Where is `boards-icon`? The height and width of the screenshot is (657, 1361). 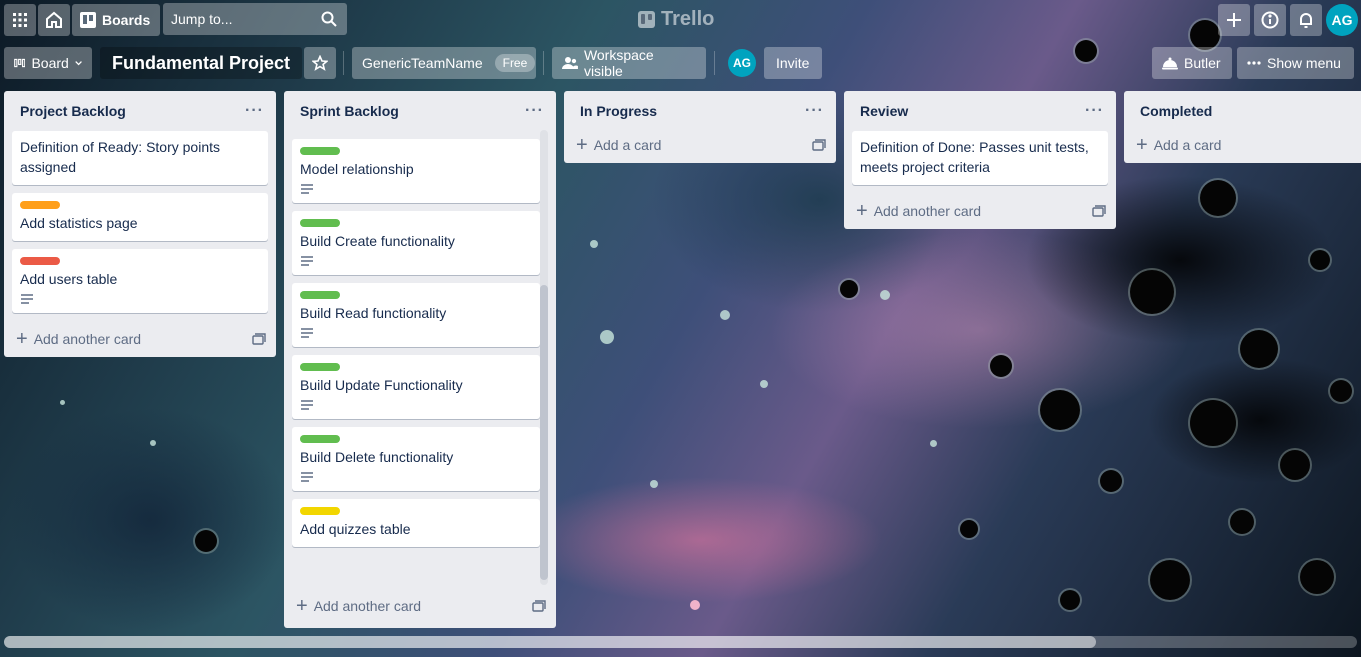
boards-icon is located at coordinates (88, 20).